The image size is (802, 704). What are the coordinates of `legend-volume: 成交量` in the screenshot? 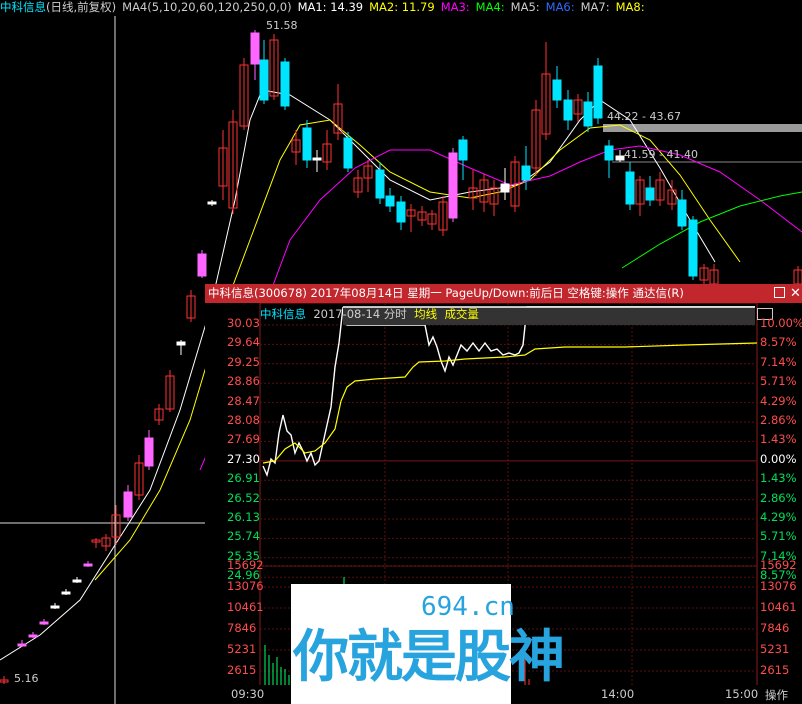 It's located at (461, 314).